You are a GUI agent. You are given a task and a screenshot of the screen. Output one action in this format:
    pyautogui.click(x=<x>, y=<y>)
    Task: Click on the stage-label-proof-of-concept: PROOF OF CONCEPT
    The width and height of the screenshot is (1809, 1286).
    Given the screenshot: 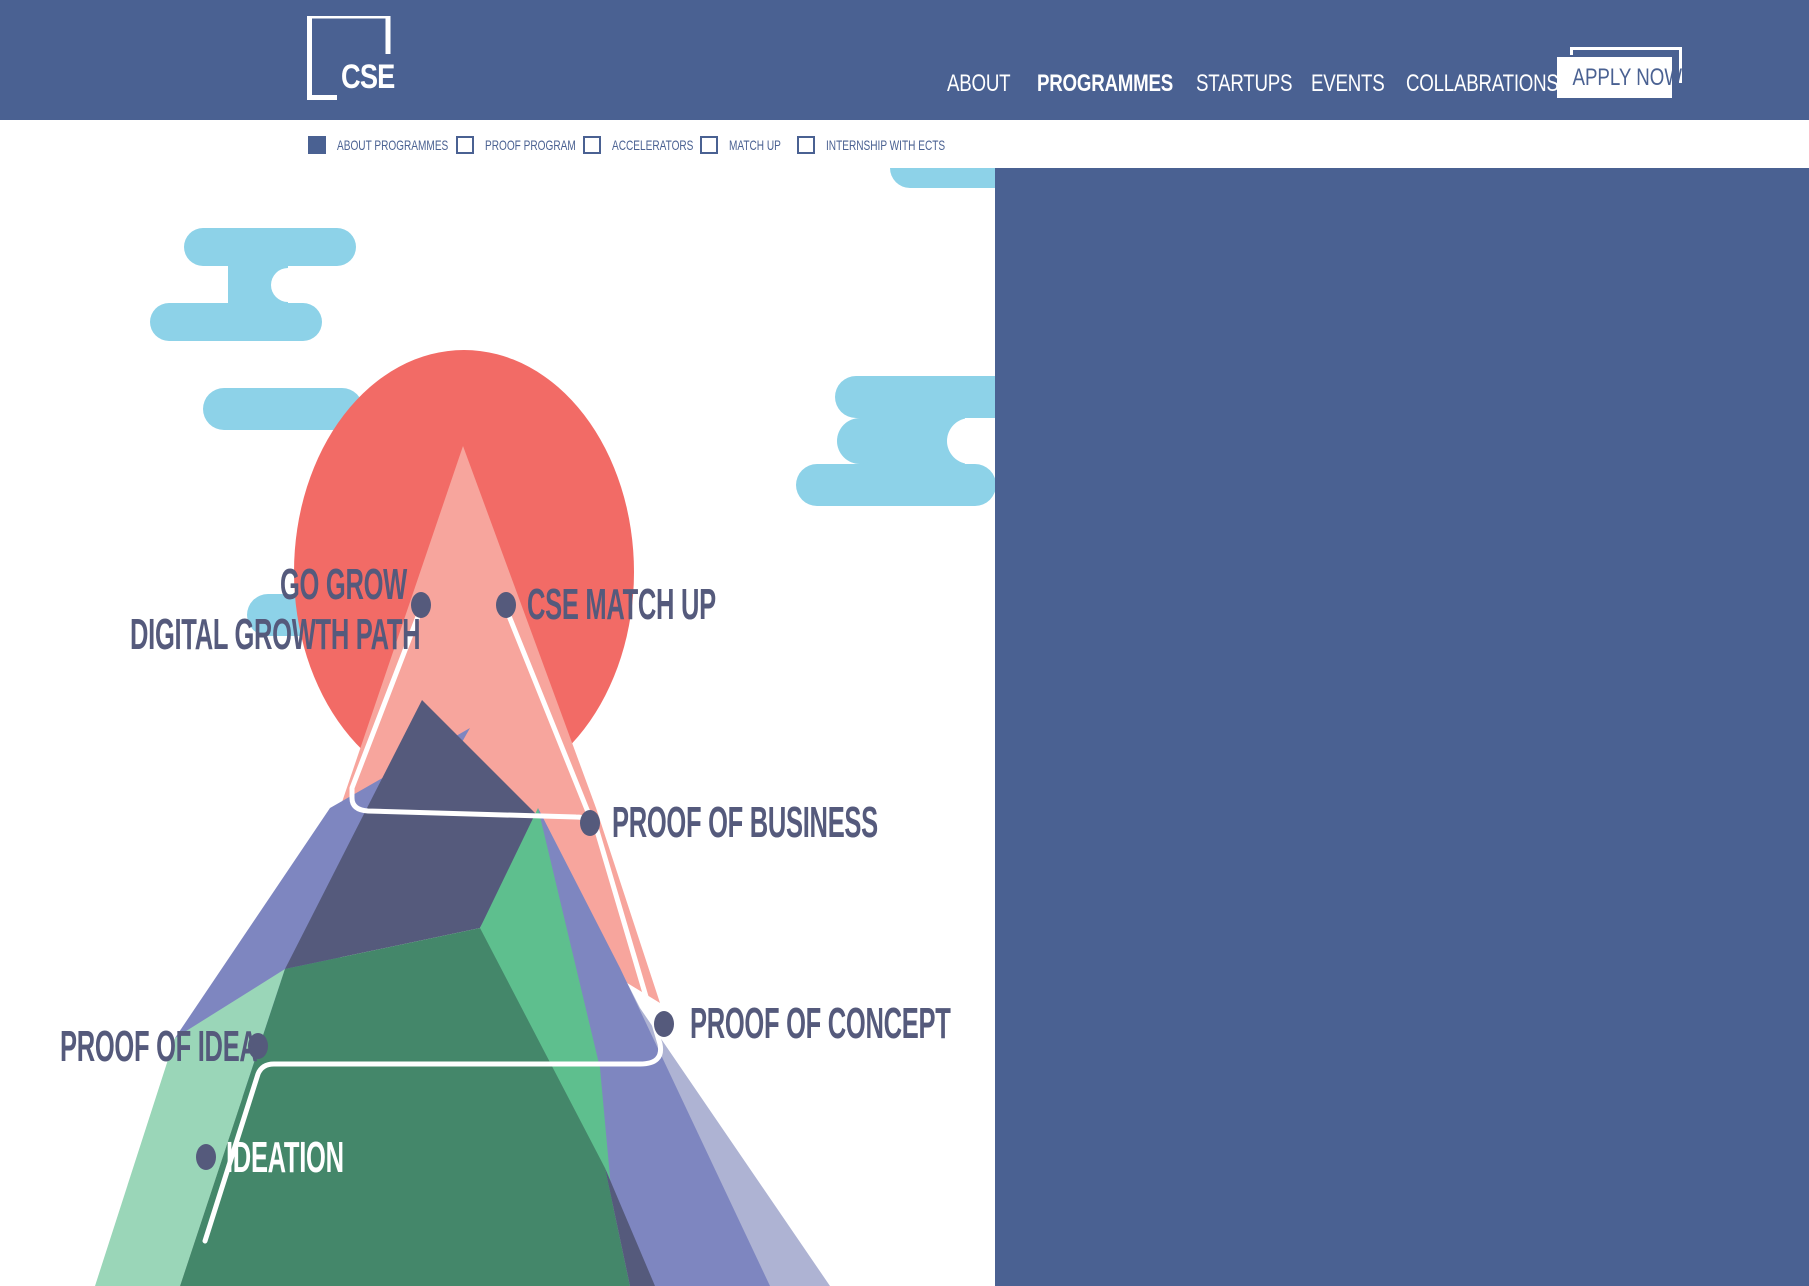 What is the action you would take?
    pyautogui.click(x=820, y=1023)
    